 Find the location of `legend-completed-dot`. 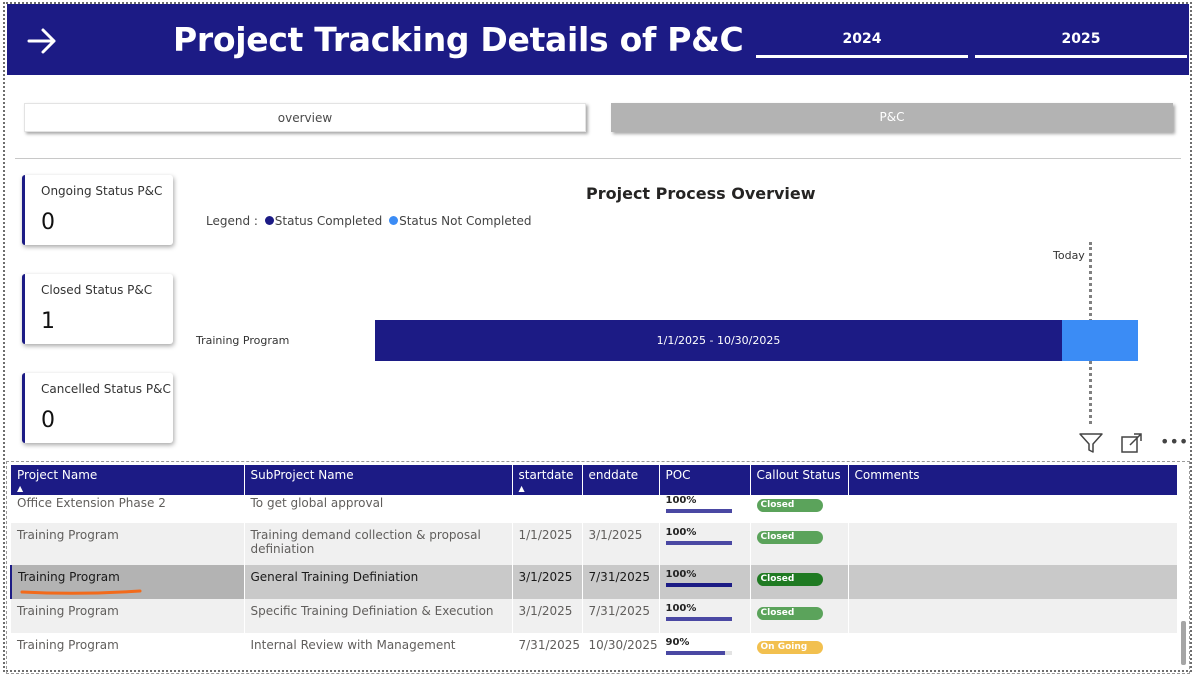

legend-completed-dot is located at coordinates (269, 220).